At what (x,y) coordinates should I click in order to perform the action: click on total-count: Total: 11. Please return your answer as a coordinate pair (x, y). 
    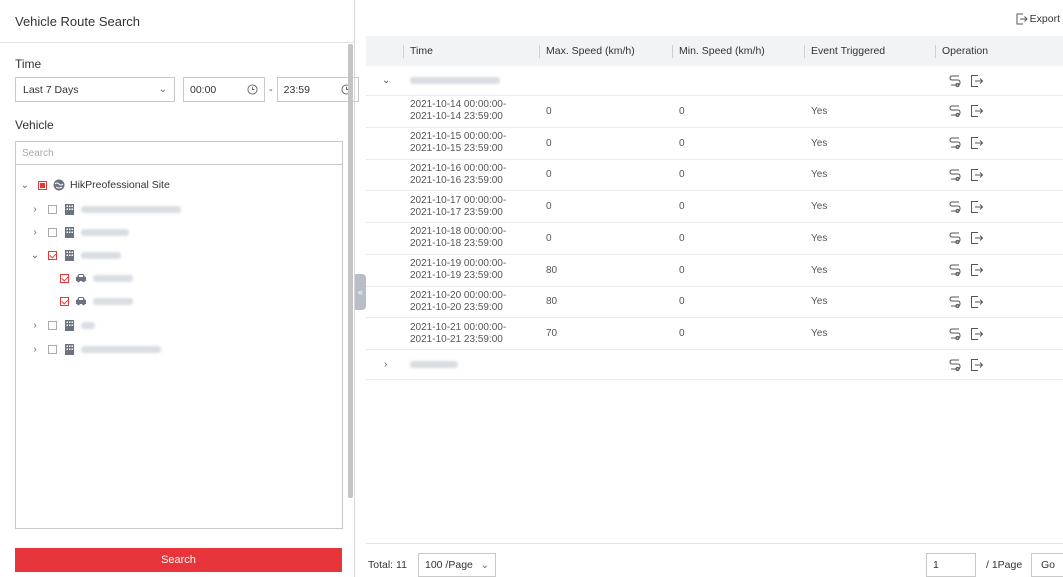
    Looking at the image, I should click on (387, 565).